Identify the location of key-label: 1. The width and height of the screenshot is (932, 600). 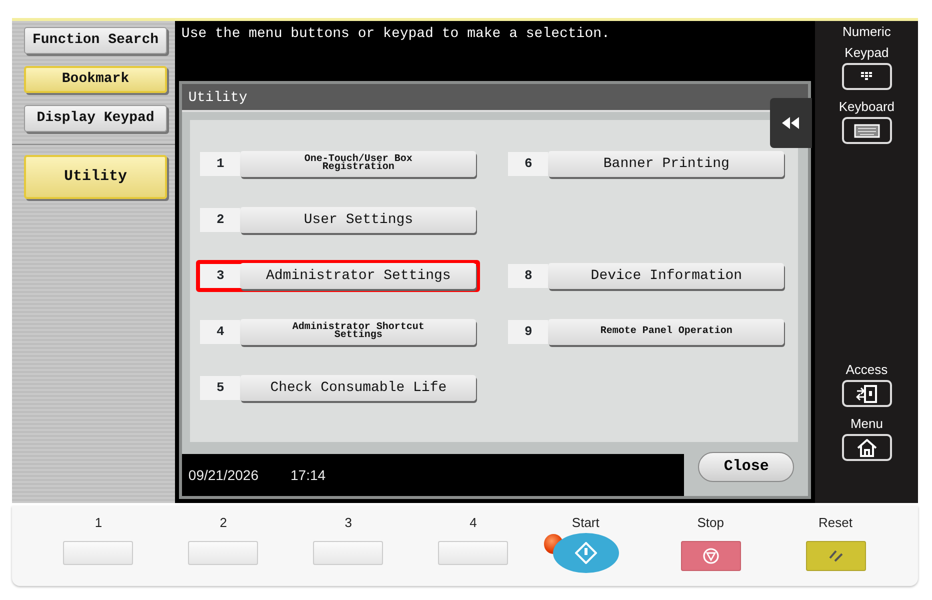
(98, 523).